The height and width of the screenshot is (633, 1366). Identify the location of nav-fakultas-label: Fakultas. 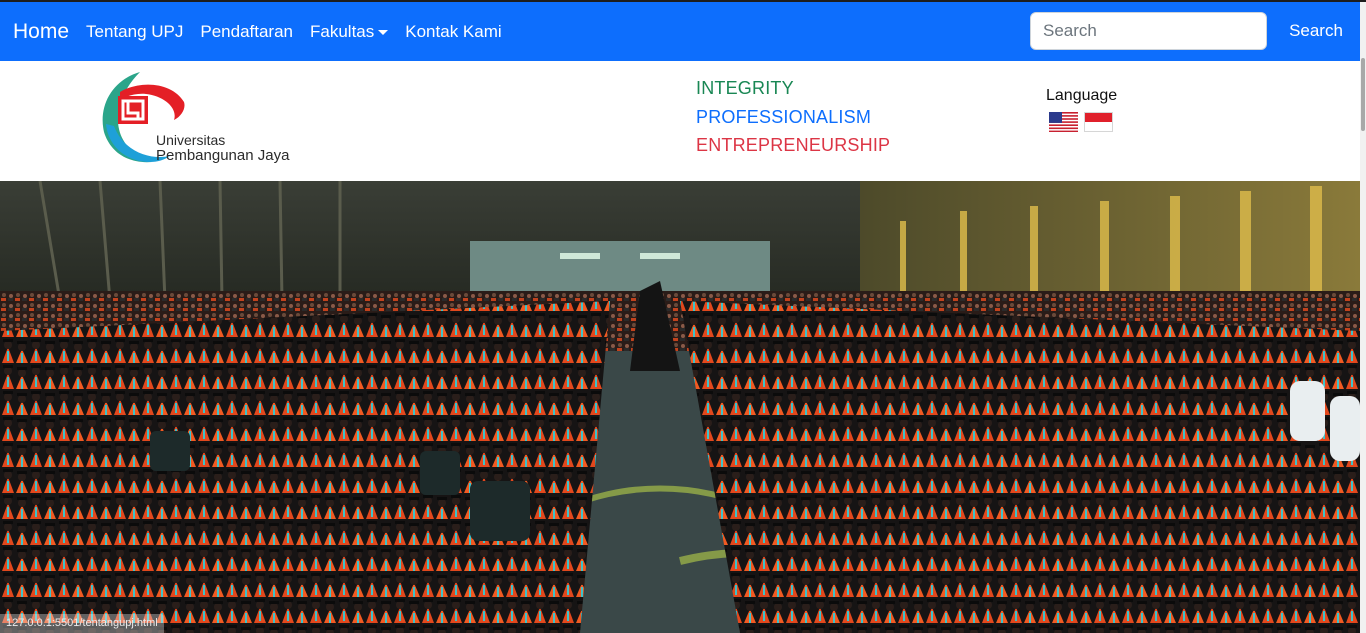
(342, 31).